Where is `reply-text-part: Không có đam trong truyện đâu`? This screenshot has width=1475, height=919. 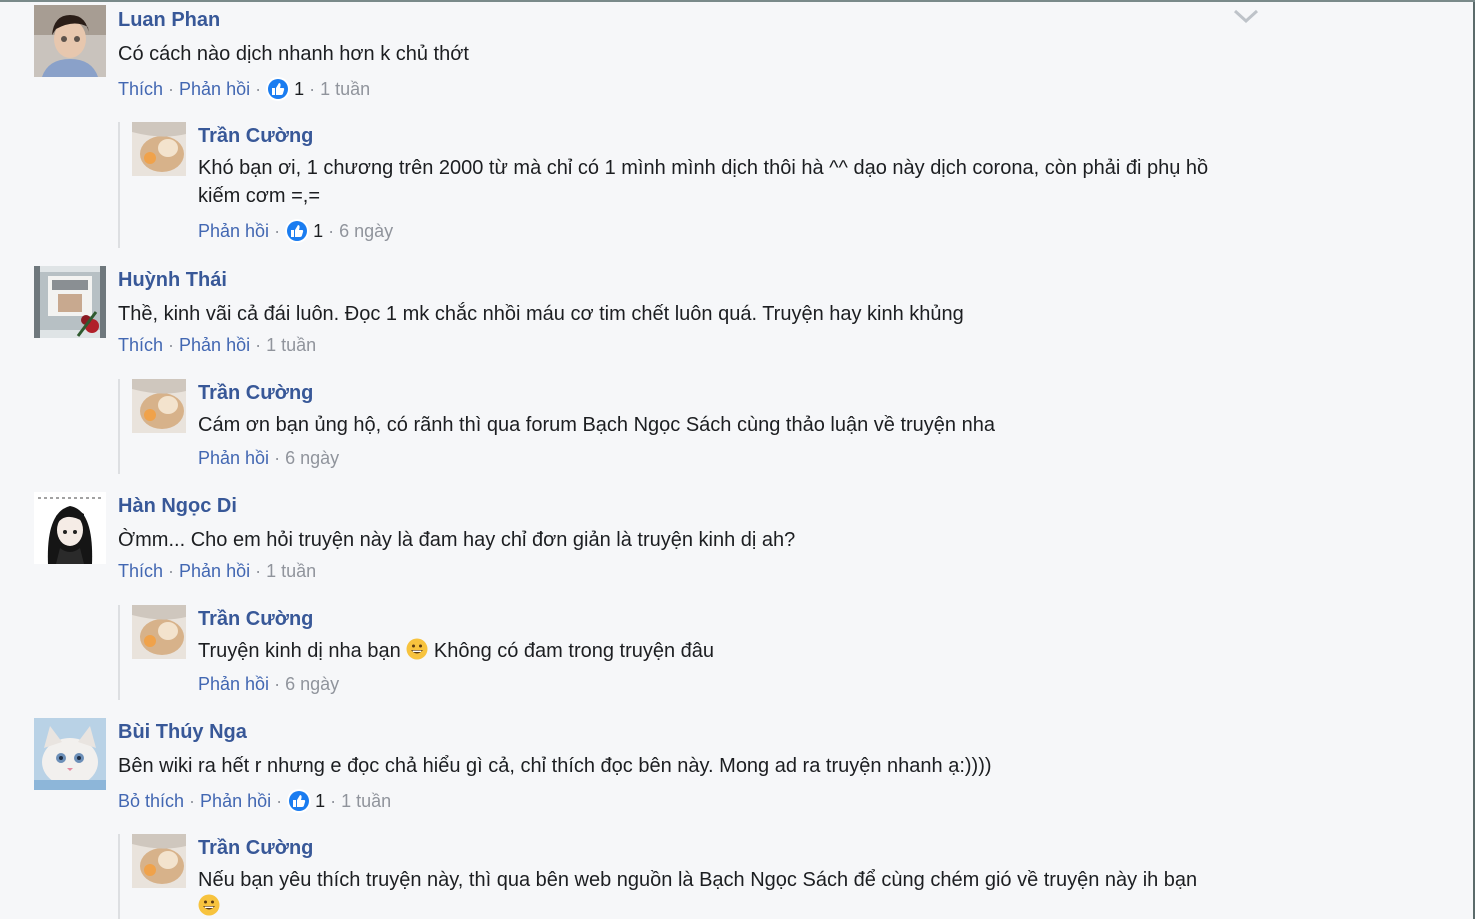
reply-text-part: Không có đam trong truyện đâu is located at coordinates (574, 651).